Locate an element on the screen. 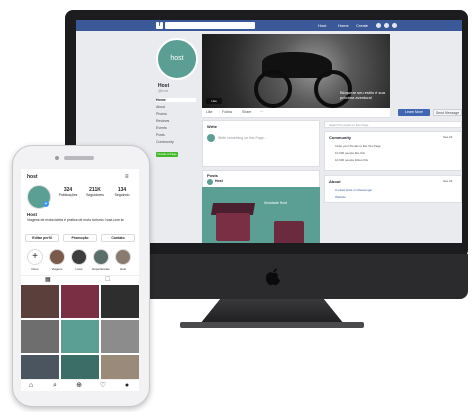  friends-icon is located at coordinates (378, 25).